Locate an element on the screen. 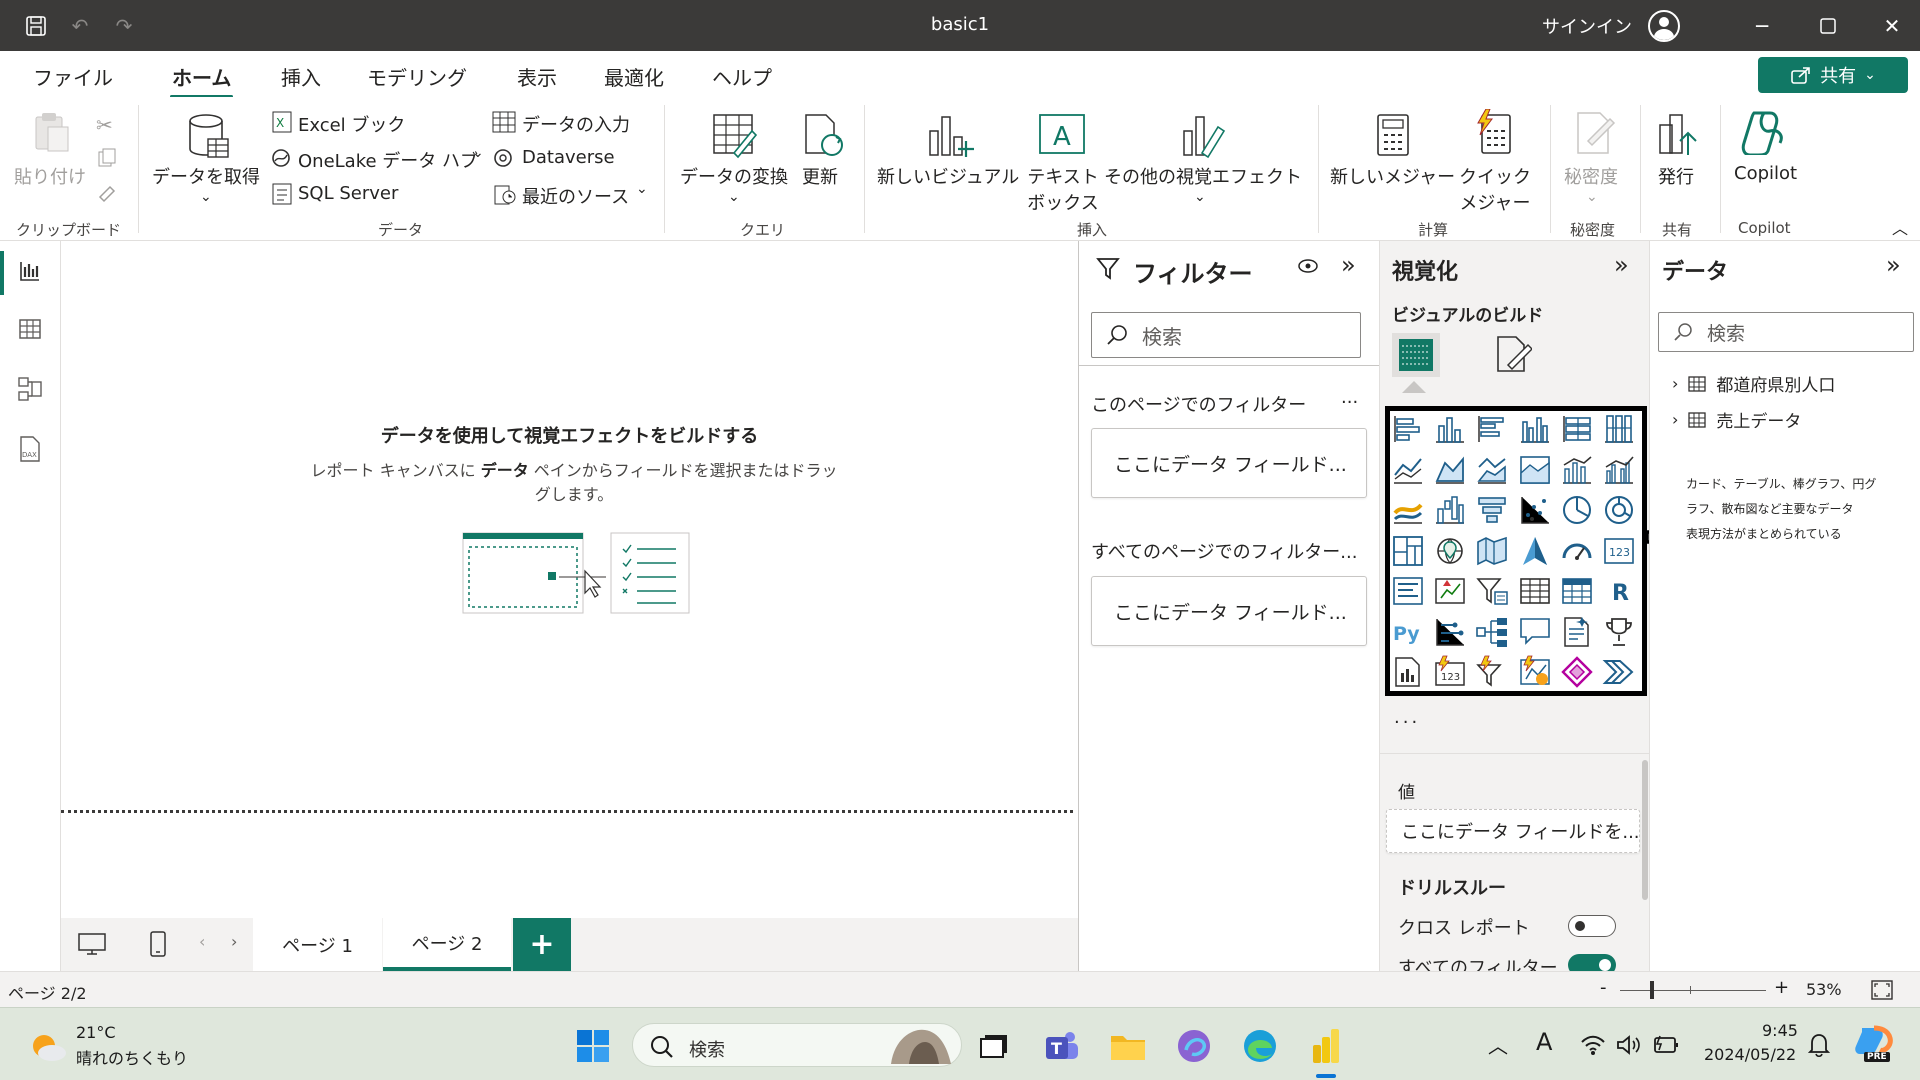  menu-home: ホーム is located at coordinates (201, 80).